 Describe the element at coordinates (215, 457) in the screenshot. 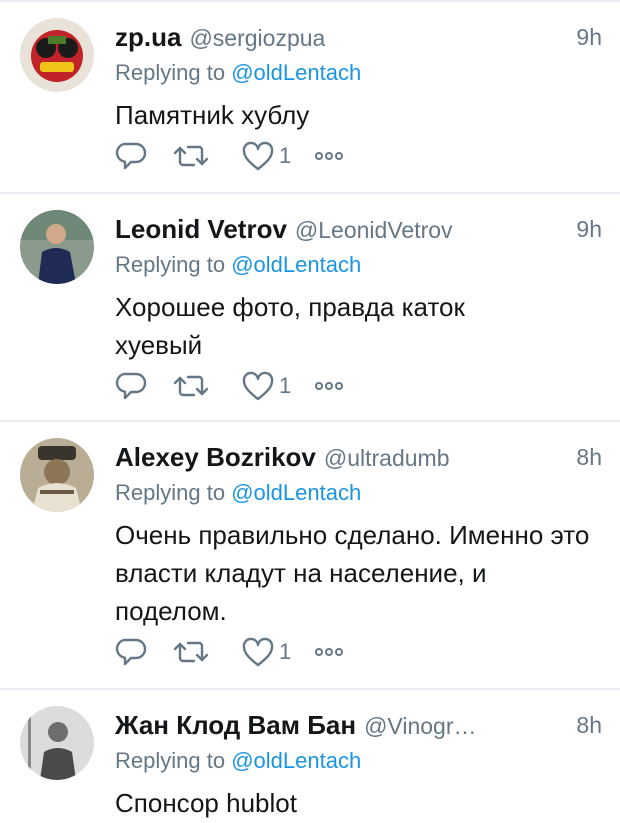

I see `author-name: Alexey Bozrikov` at that location.